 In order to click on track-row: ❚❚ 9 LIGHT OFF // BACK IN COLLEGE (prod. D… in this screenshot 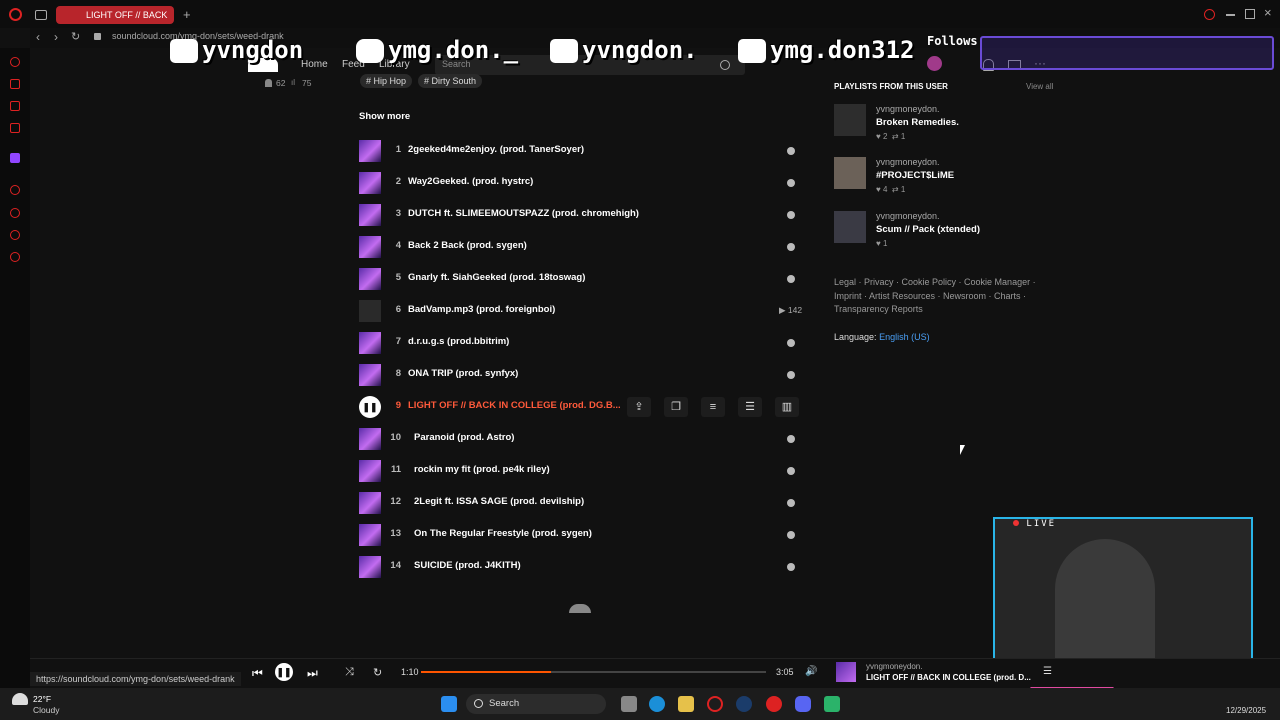, I will do `click(581, 407)`.